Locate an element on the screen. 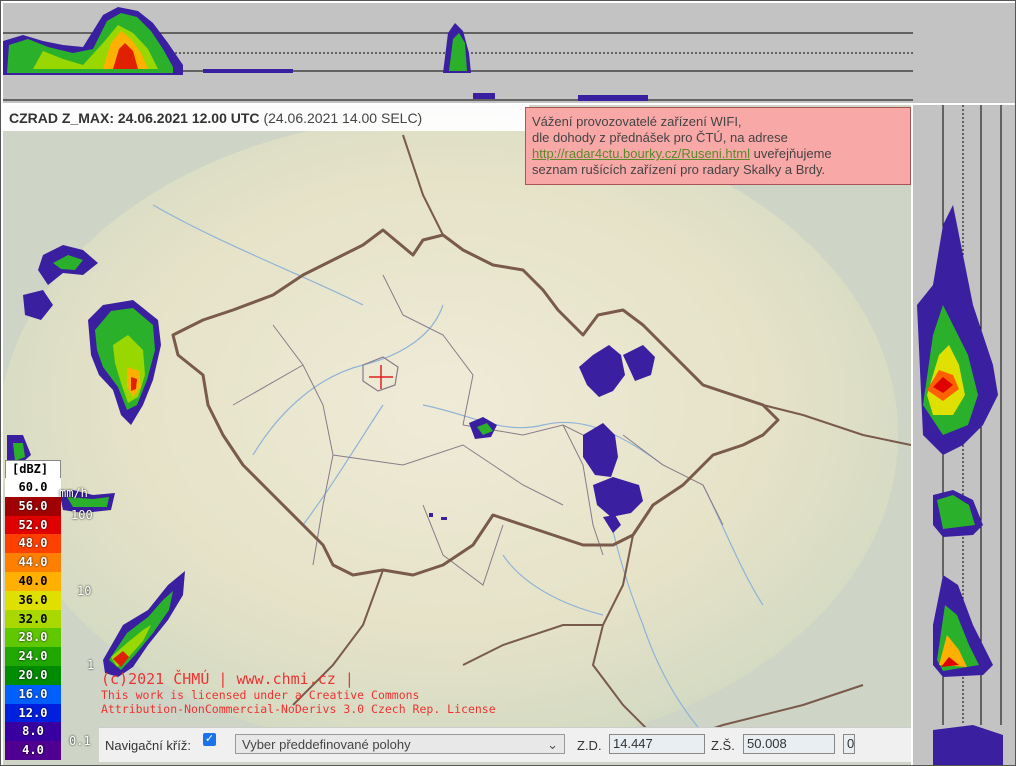 This screenshot has width=1016, height=766. legend-row: 4.0 is located at coordinates (33, 750).